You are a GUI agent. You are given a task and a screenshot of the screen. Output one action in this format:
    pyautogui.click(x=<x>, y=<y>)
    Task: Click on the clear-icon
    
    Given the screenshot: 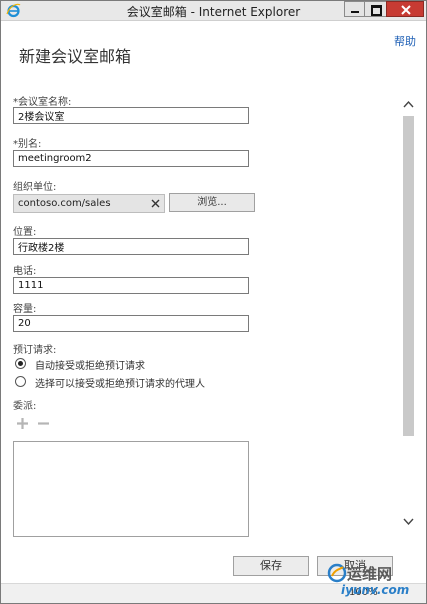 What is the action you would take?
    pyautogui.click(x=155, y=203)
    